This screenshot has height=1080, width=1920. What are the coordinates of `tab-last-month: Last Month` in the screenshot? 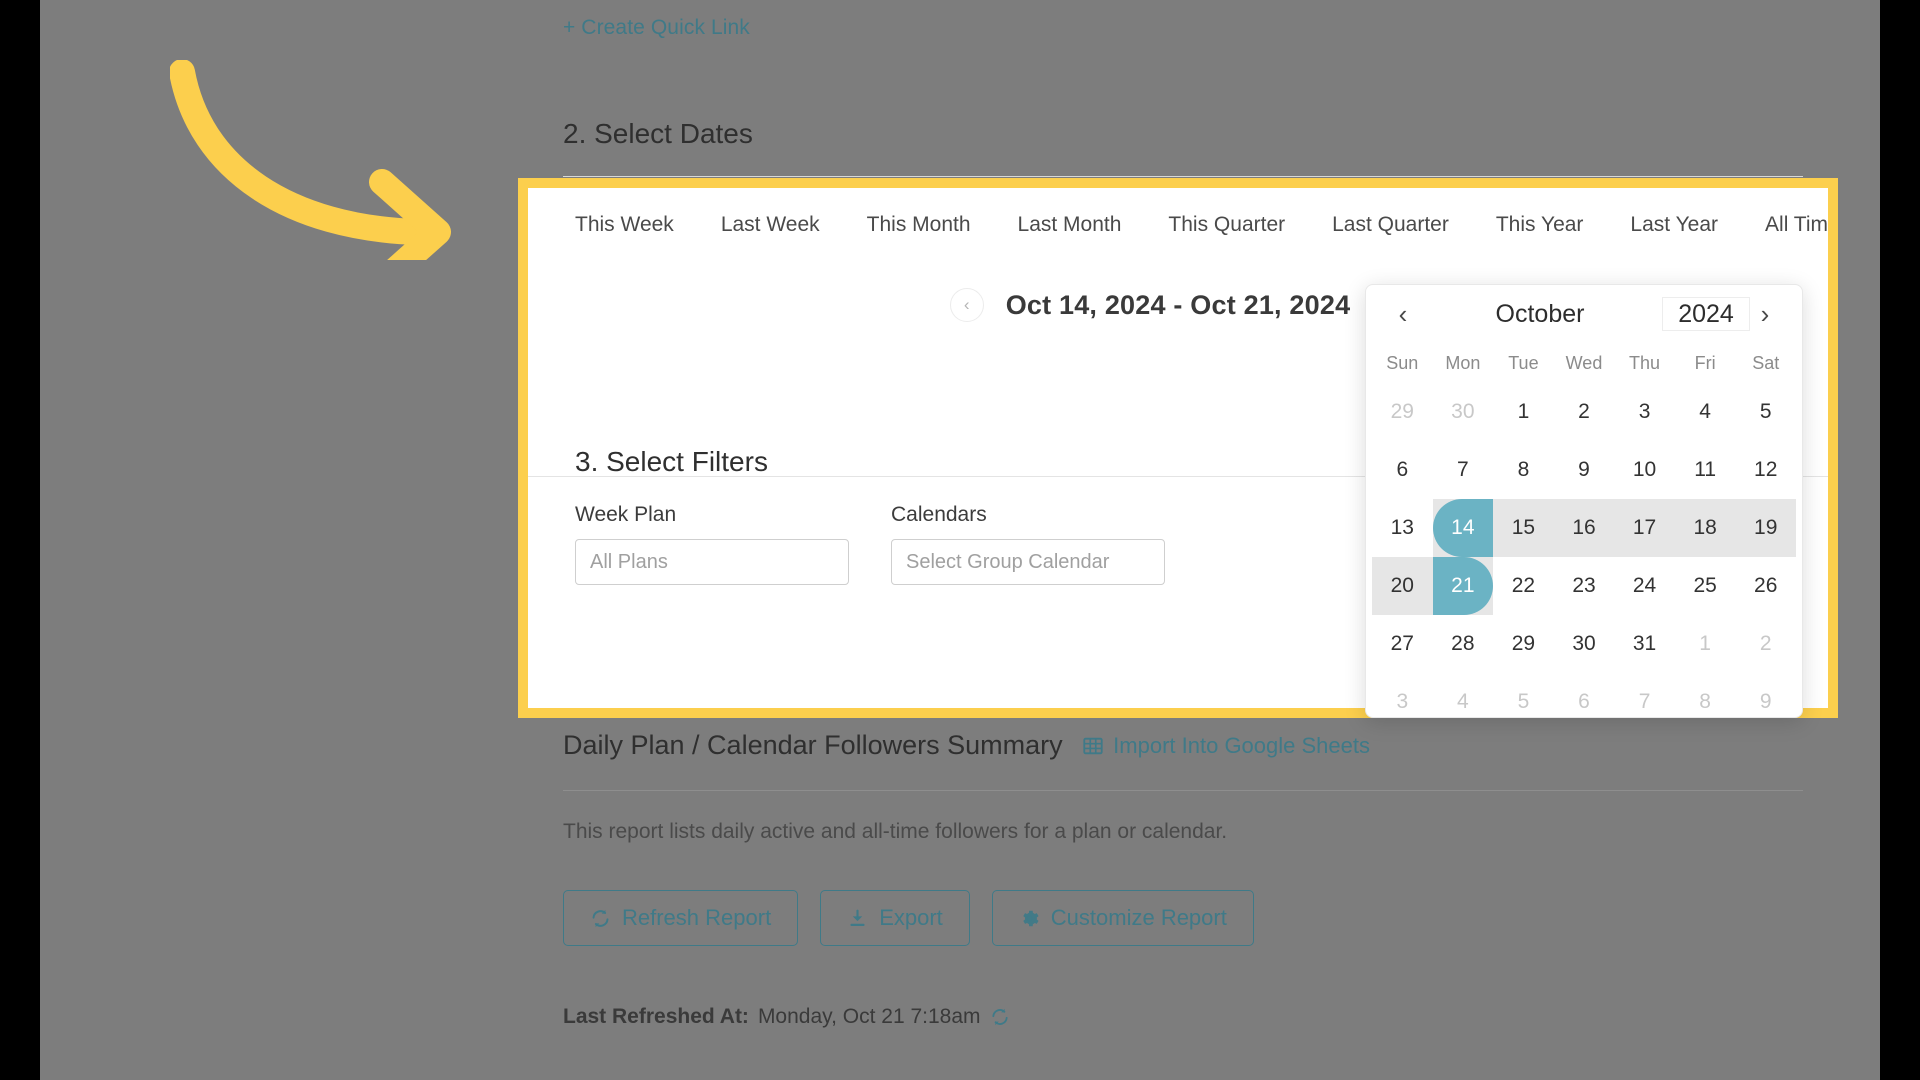 It's located at (1070, 225).